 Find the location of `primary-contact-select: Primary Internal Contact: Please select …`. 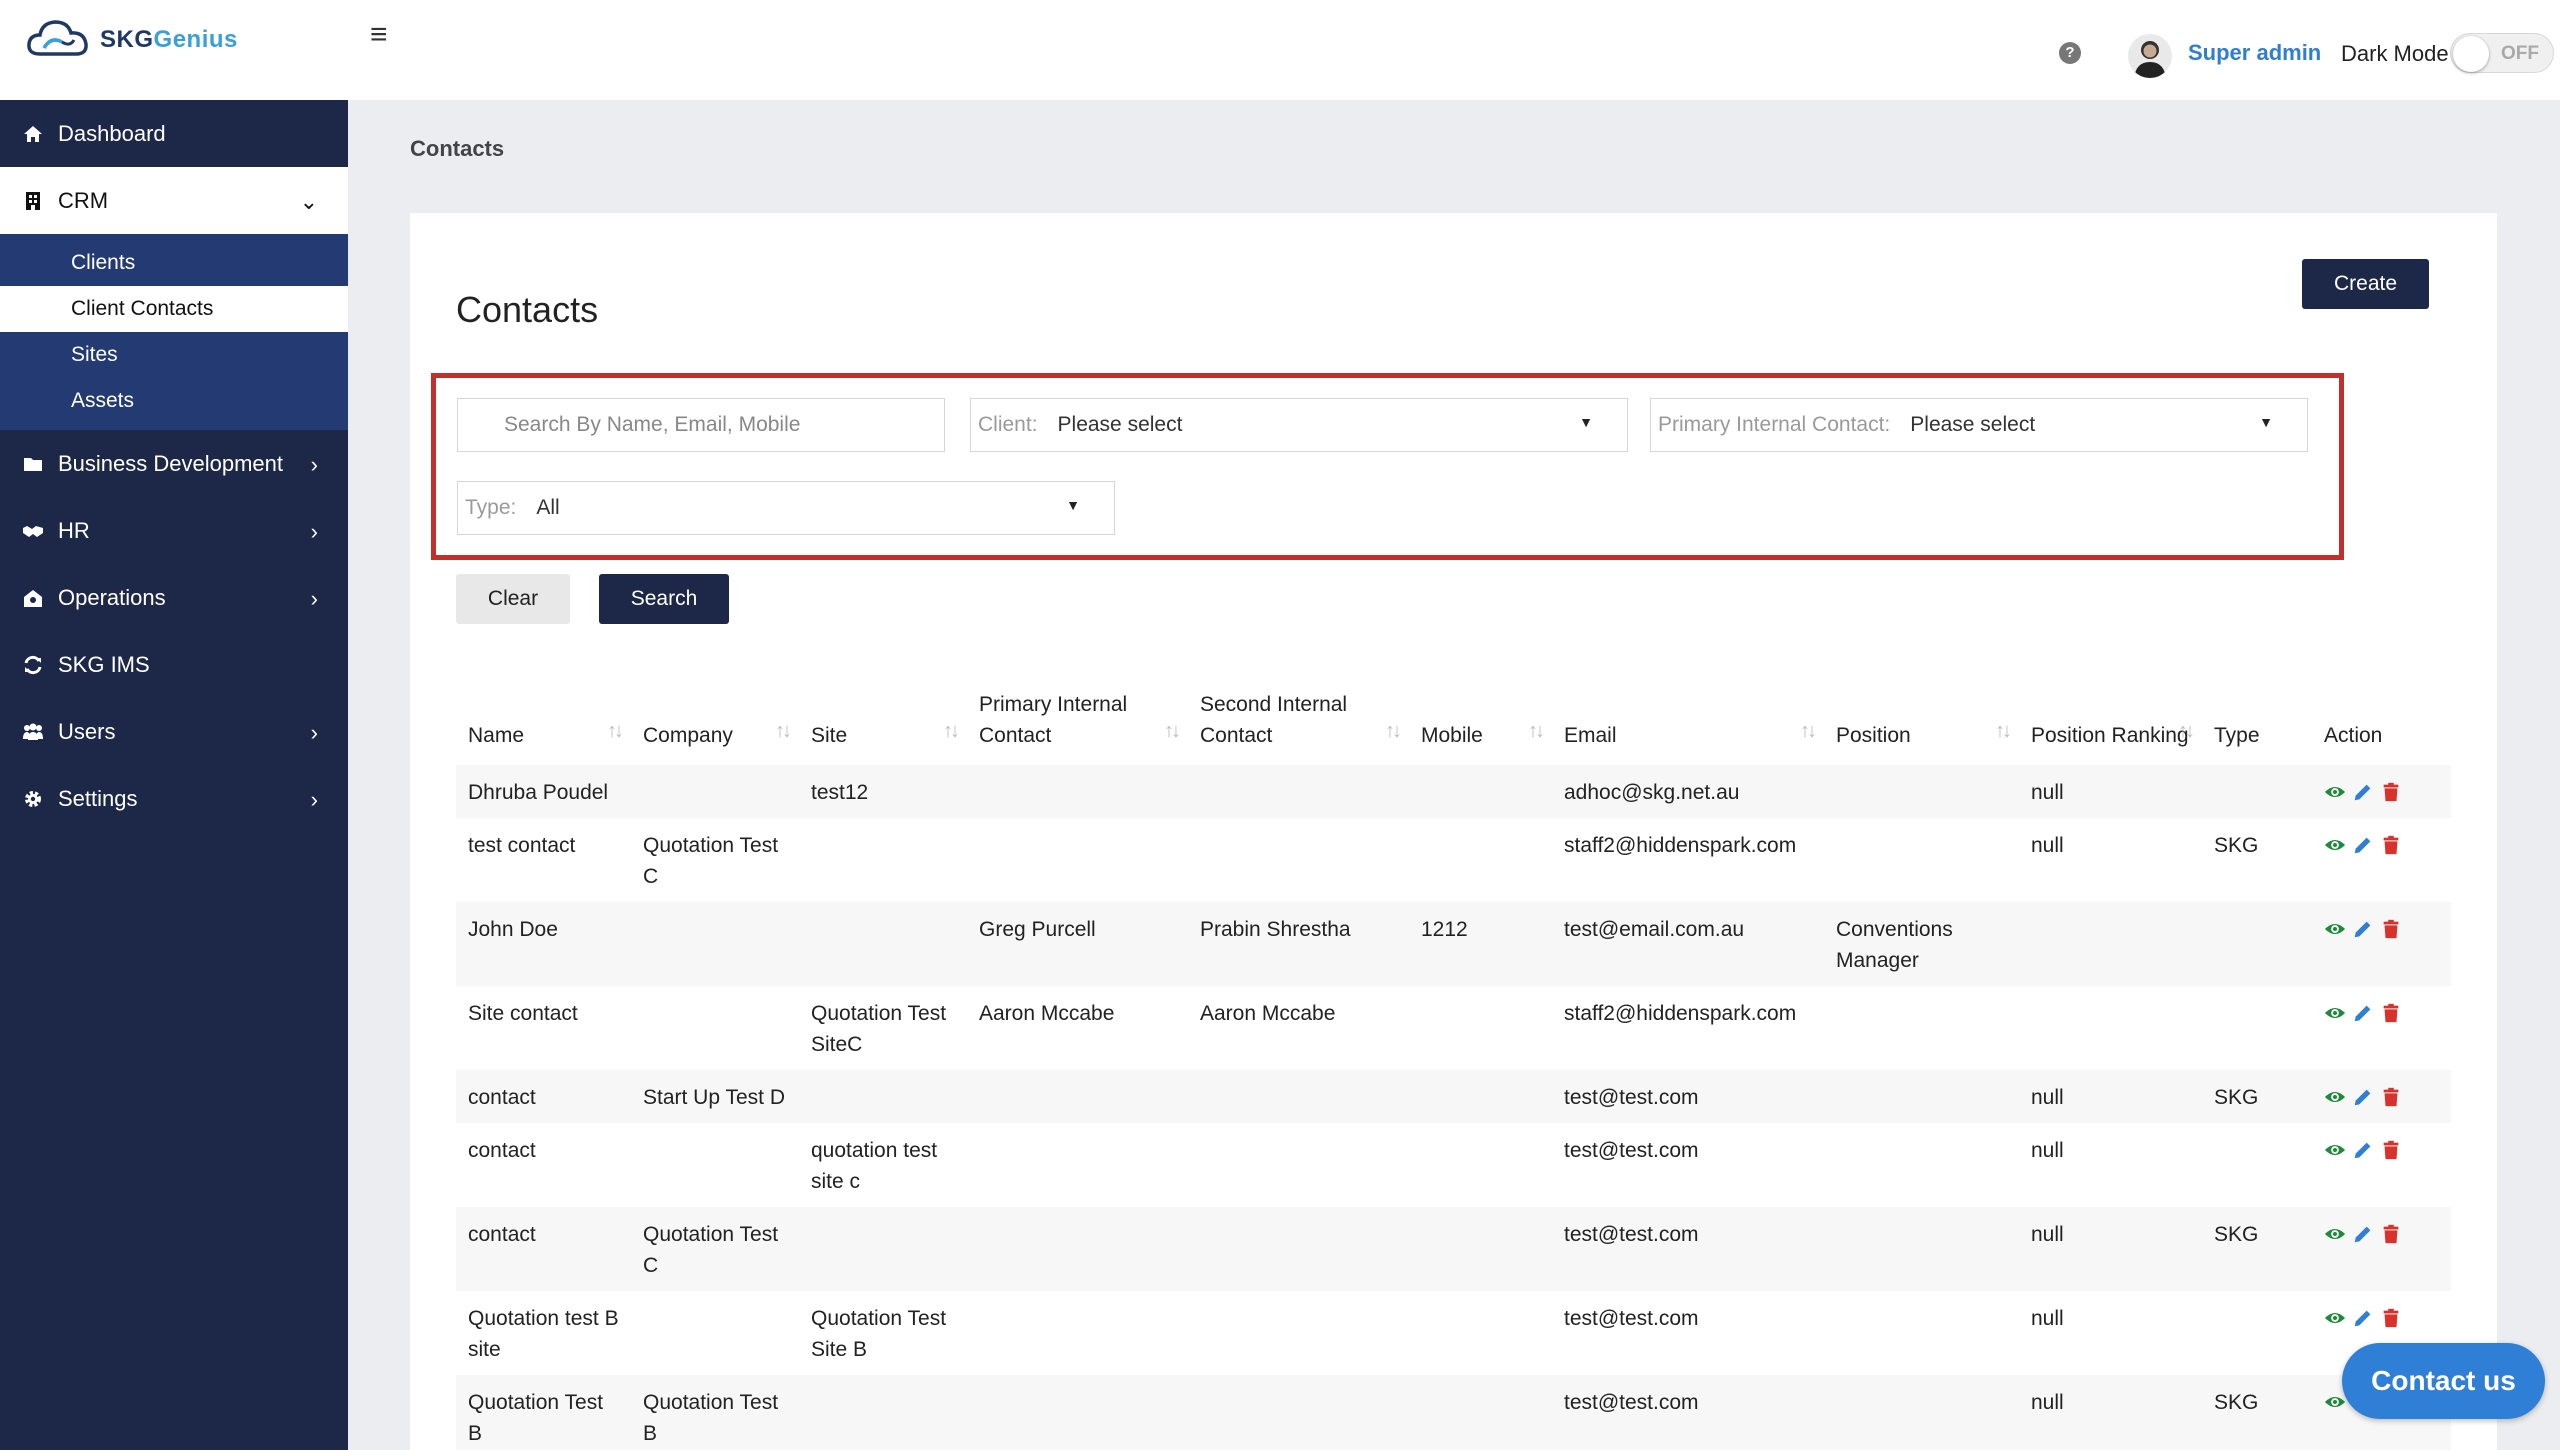

primary-contact-select: Primary Internal Contact: Please select … is located at coordinates (1979, 425).